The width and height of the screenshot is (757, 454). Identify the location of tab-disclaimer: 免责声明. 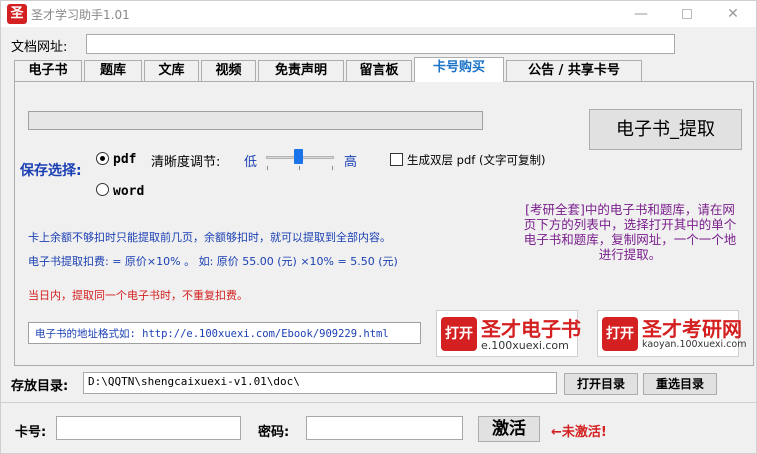
(301, 70).